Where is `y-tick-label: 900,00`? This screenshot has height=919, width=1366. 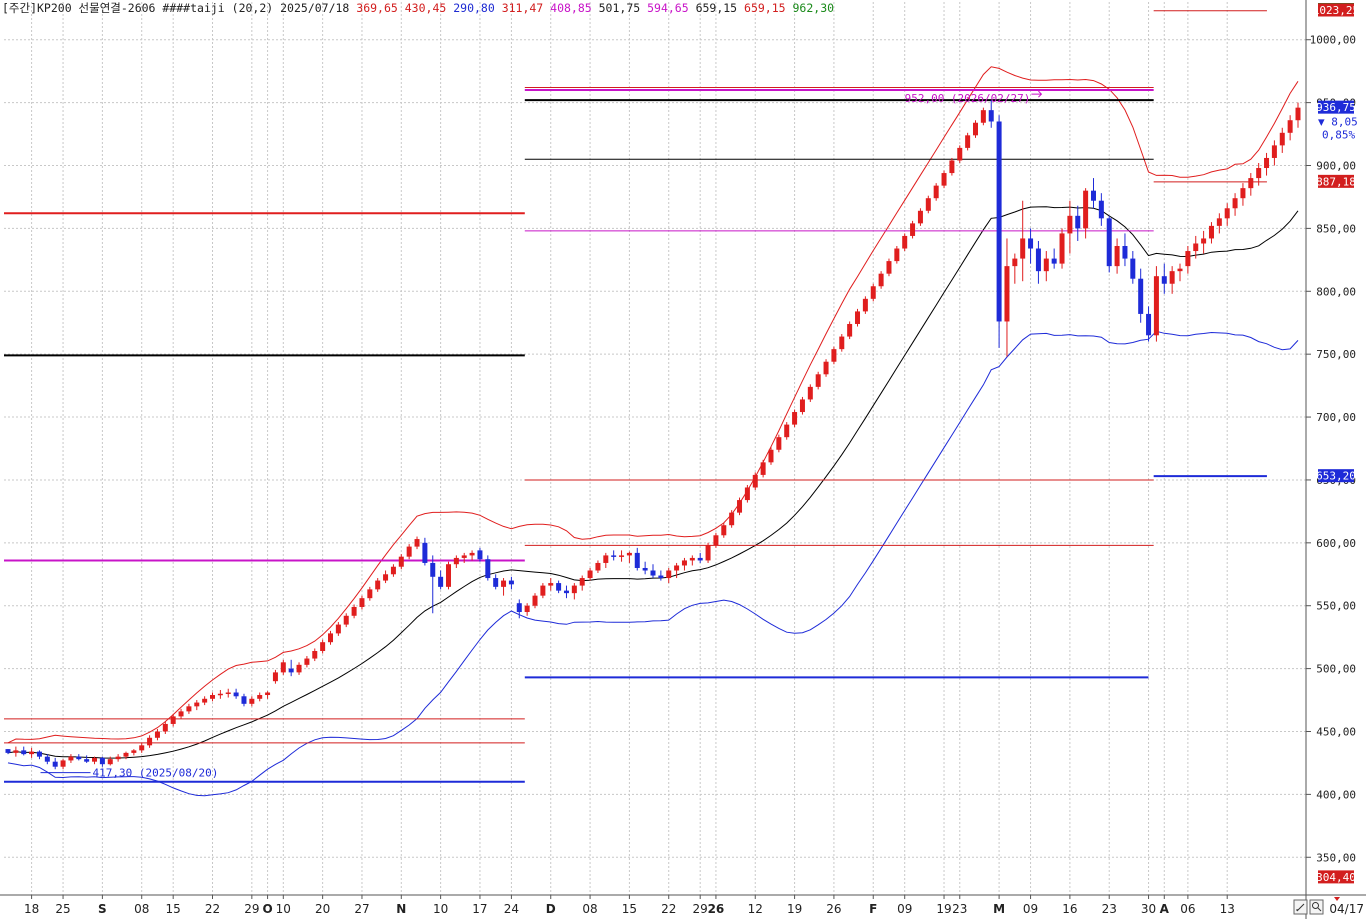
y-tick-label: 900,00 is located at coordinates (1336, 166).